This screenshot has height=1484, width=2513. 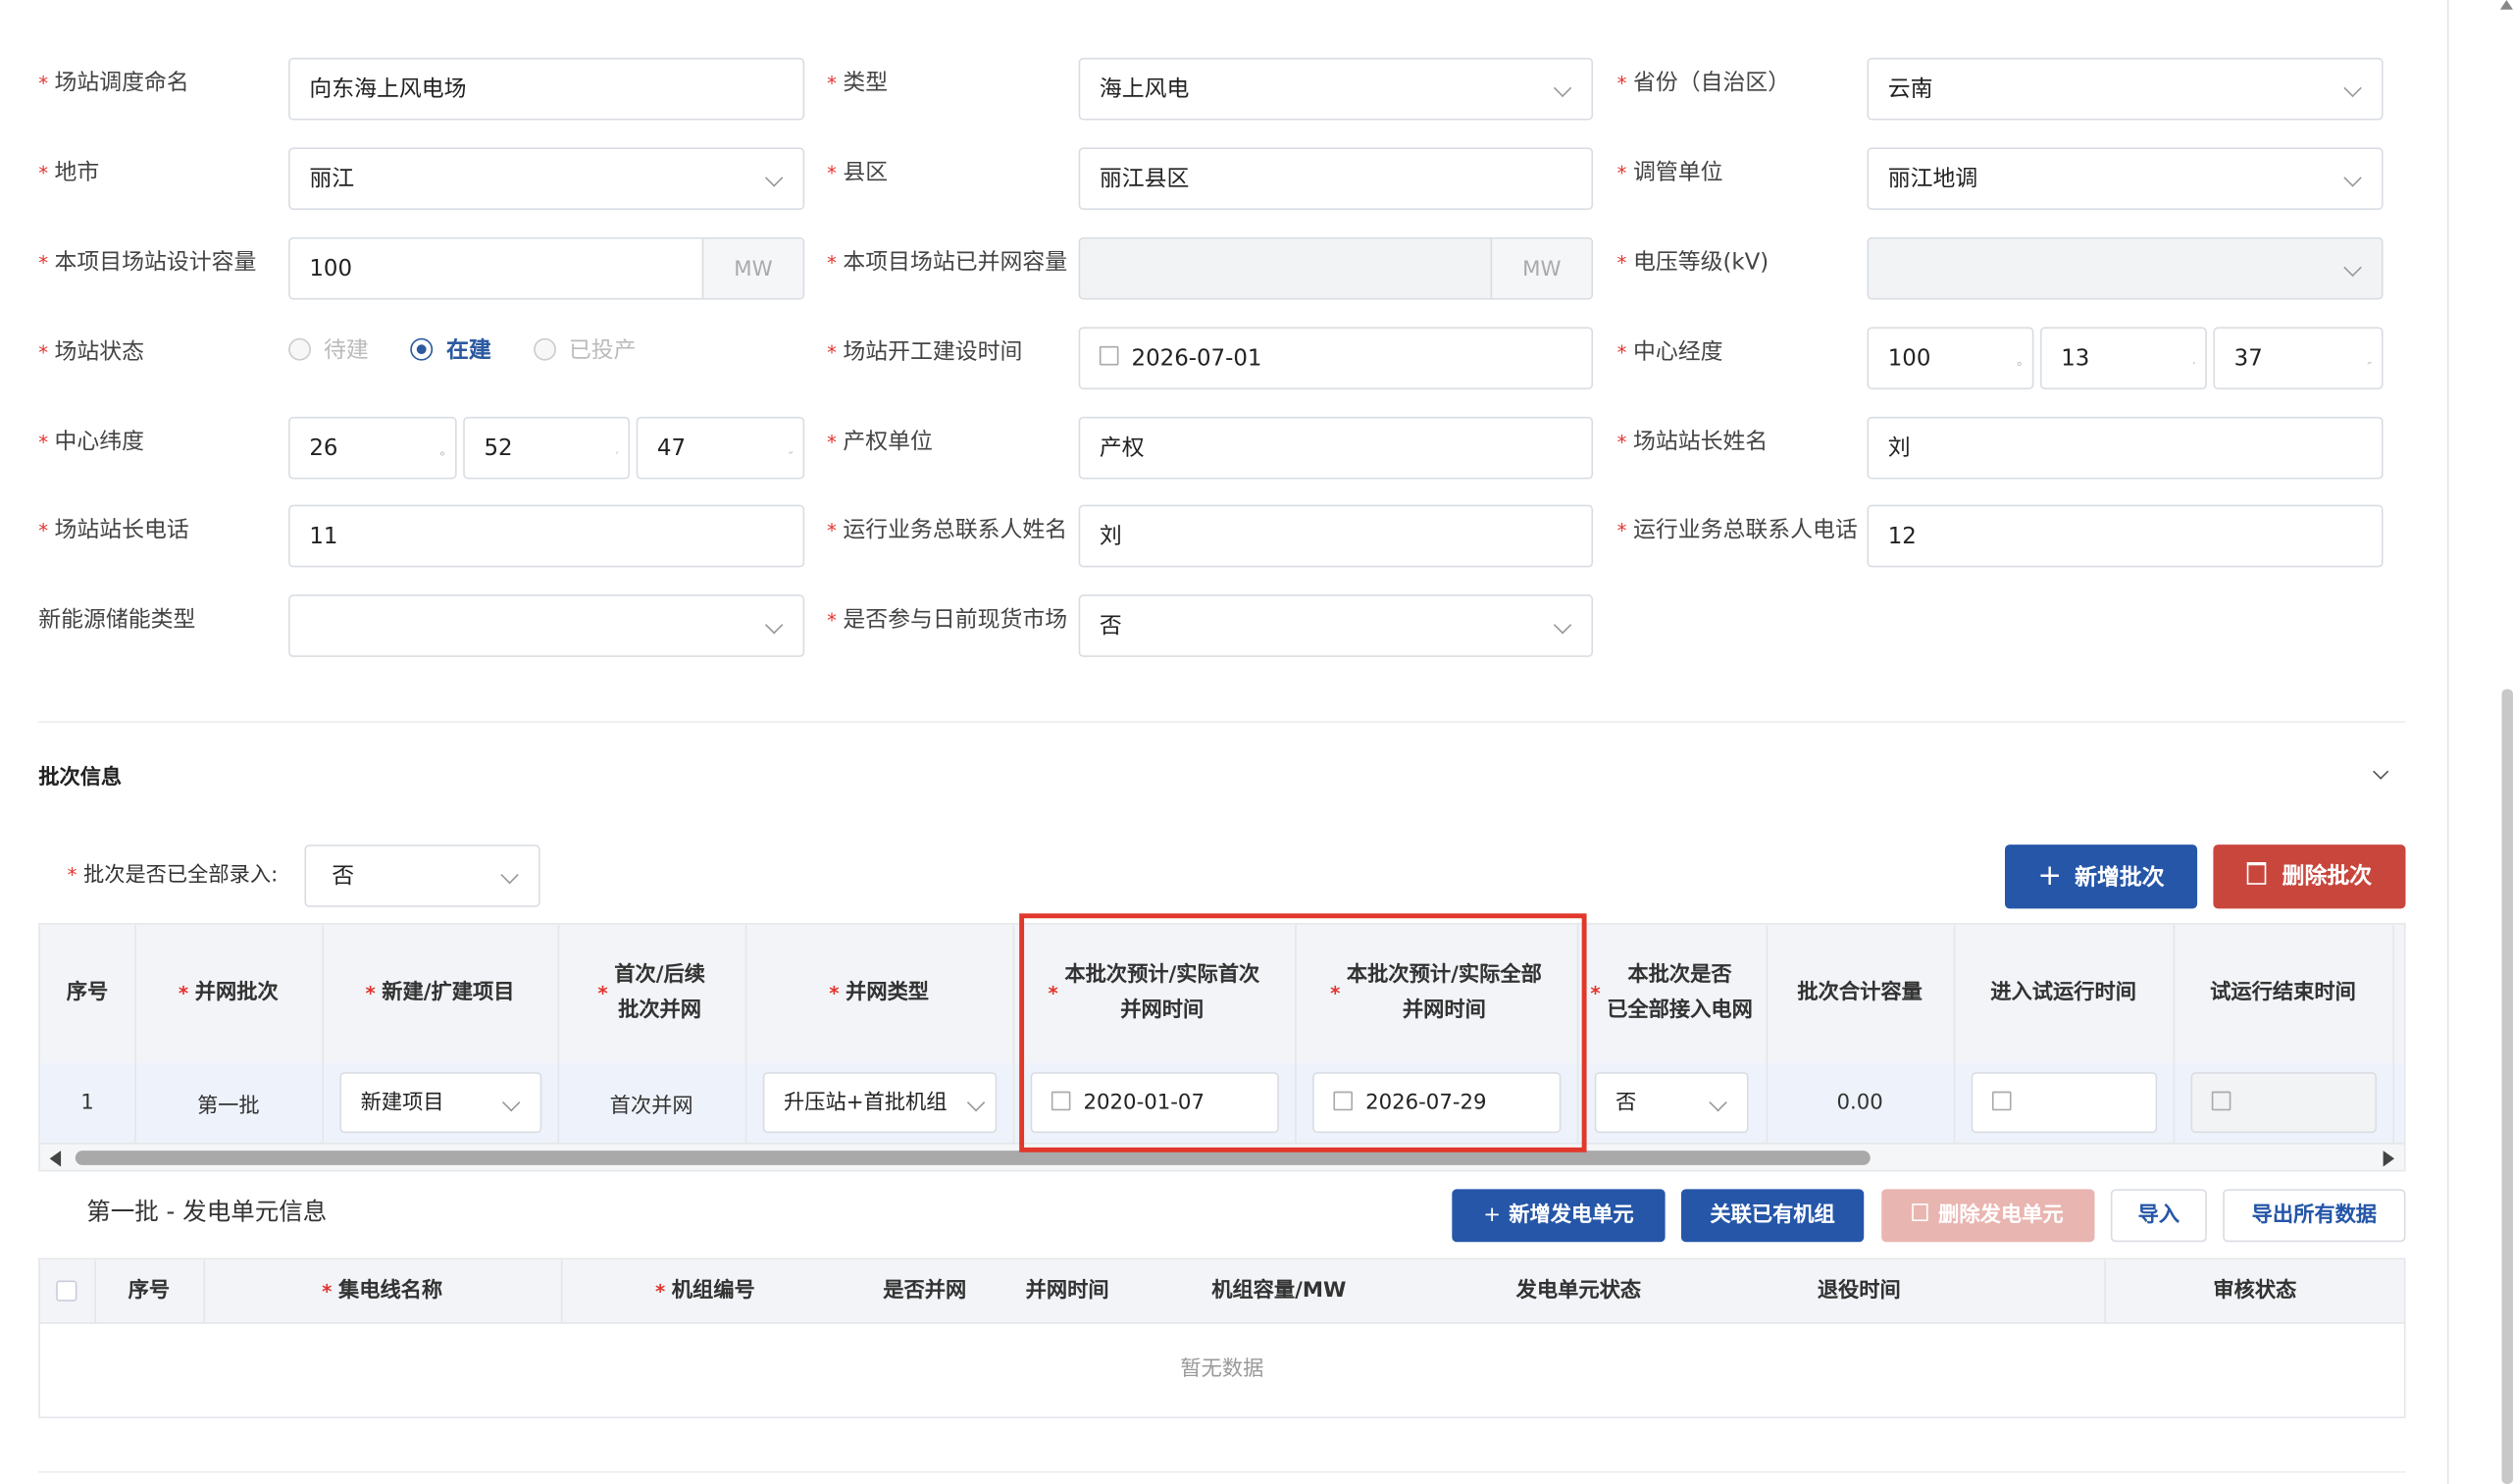 I want to click on construction-start-label: * 场站开工建设时间, so click(x=925, y=352).